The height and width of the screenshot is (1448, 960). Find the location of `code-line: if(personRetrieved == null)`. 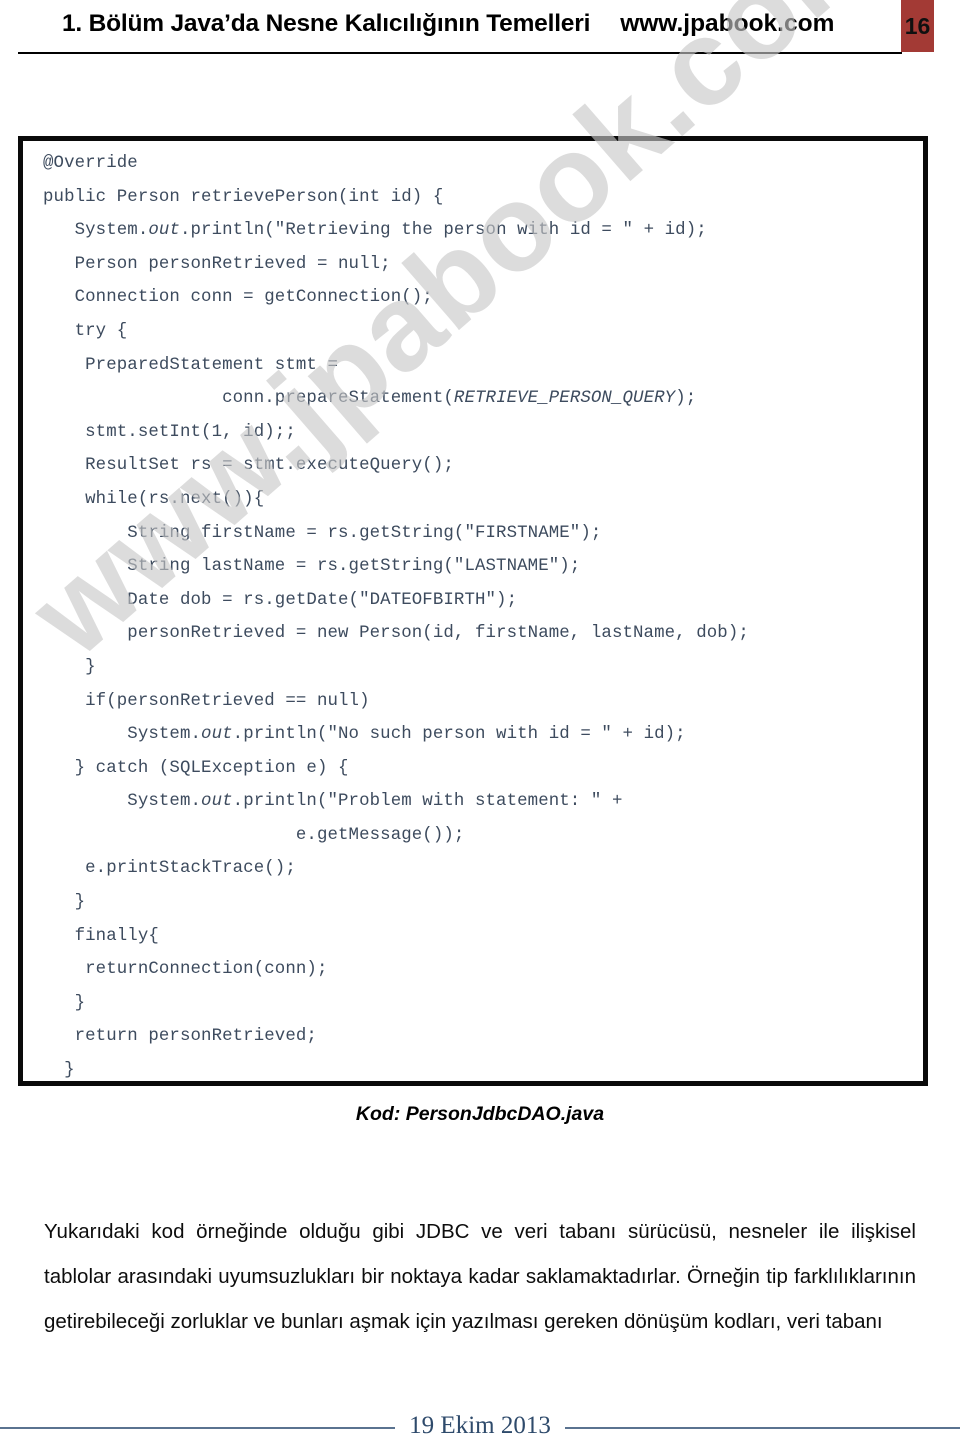

code-line: if(personRetrieved == null) is located at coordinates (206, 701).